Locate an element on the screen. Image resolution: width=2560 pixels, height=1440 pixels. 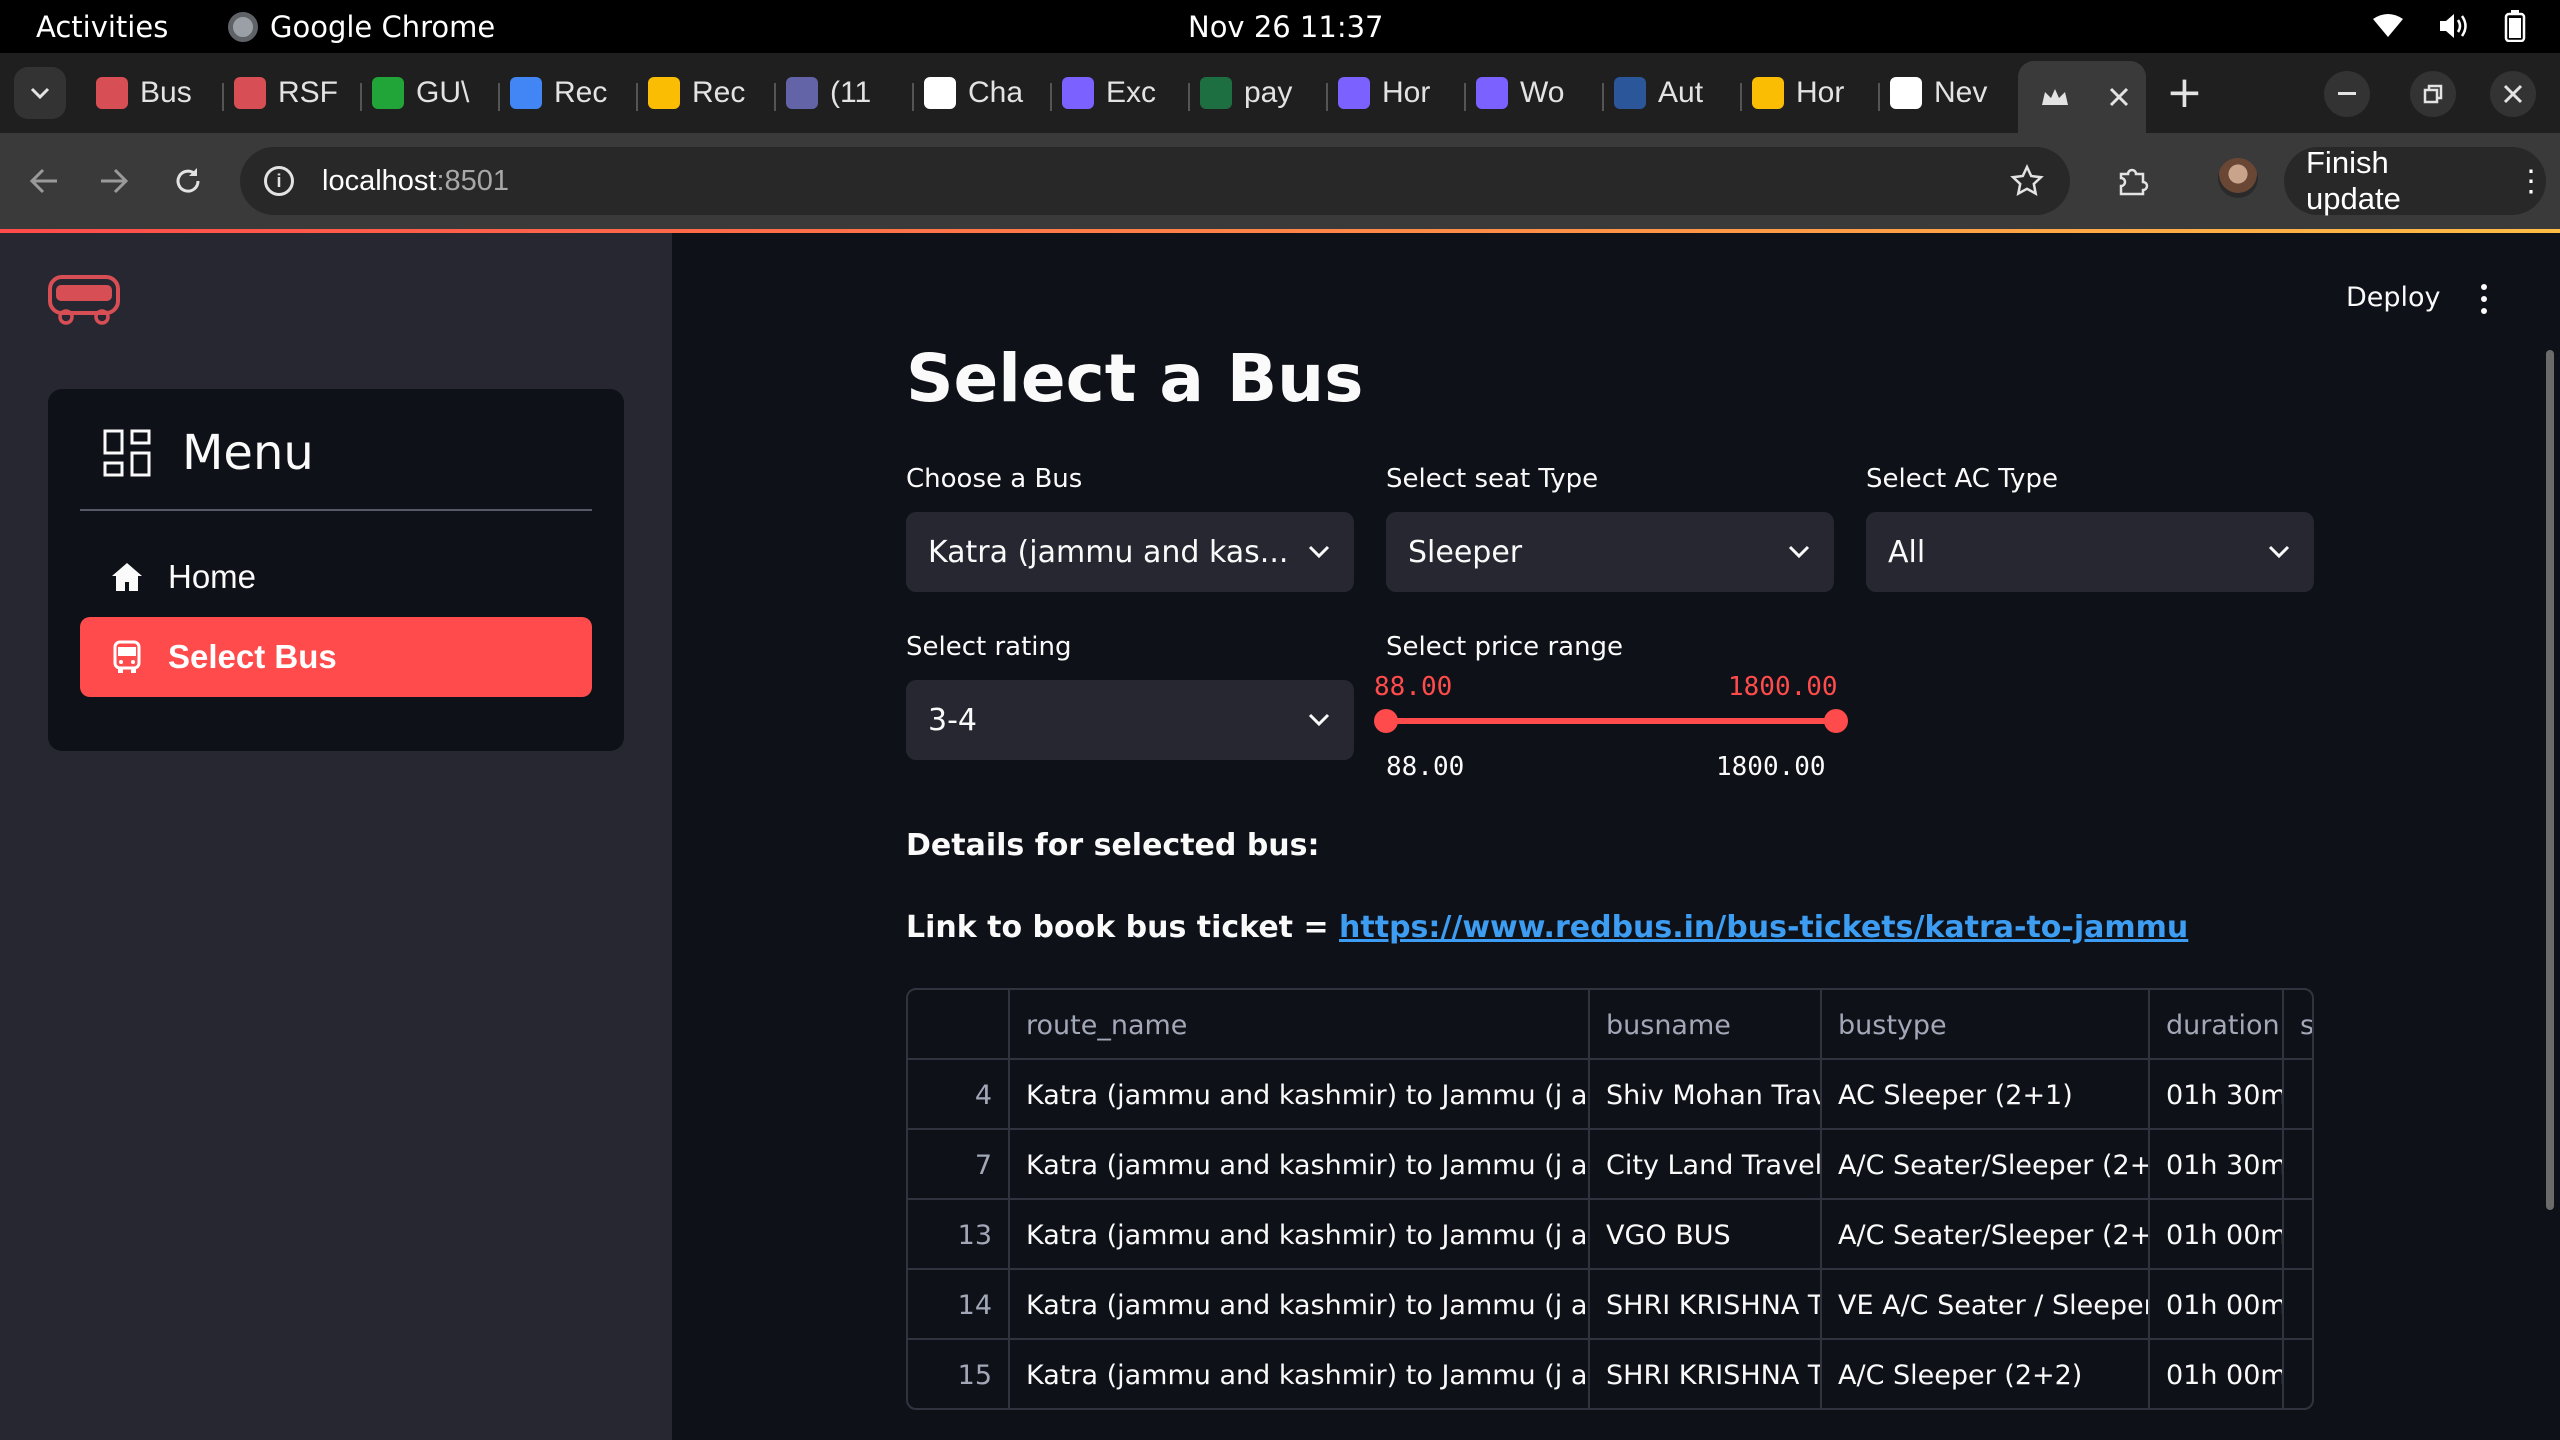
column-header: bustype is located at coordinates (1986, 1025).